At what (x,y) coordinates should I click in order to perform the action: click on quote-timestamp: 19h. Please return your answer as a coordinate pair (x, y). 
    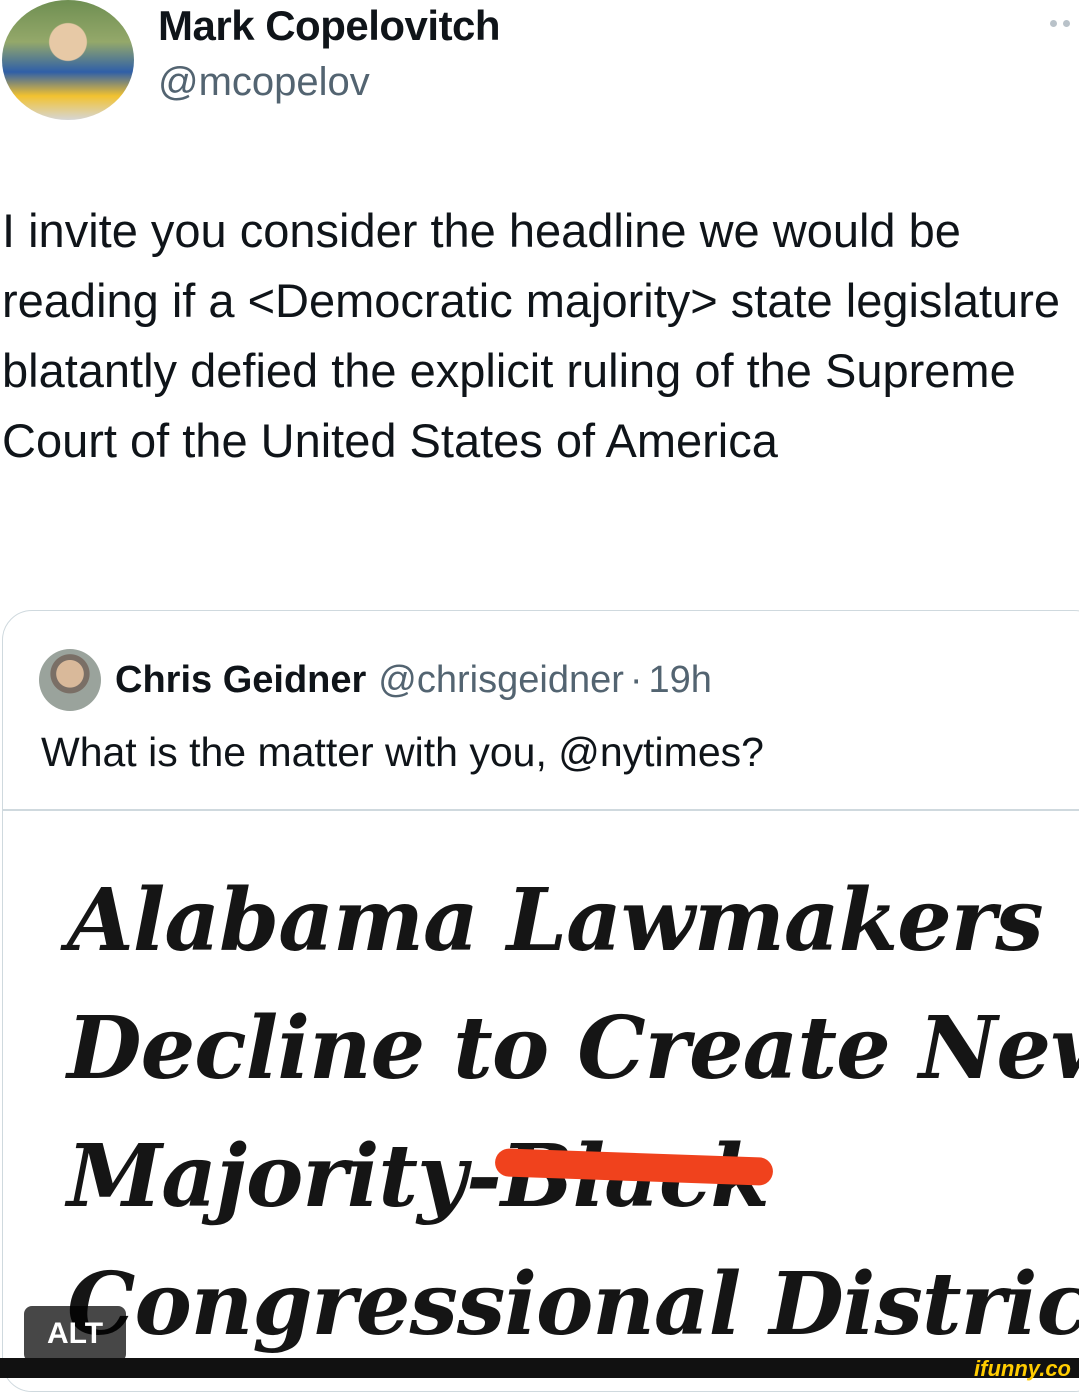
    Looking at the image, I should click on (680, 680).